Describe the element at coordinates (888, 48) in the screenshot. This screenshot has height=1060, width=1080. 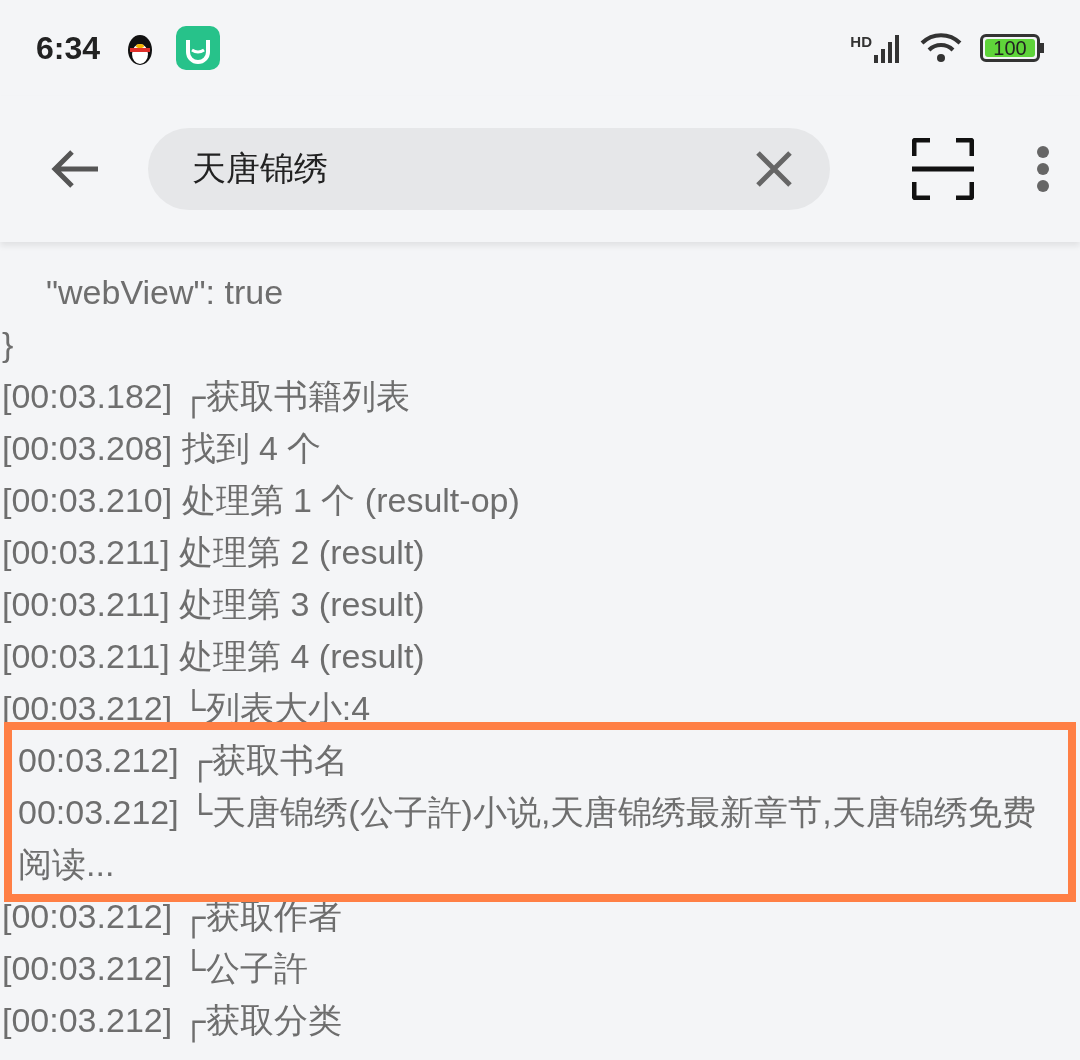
I see `signal-icon` at that location.